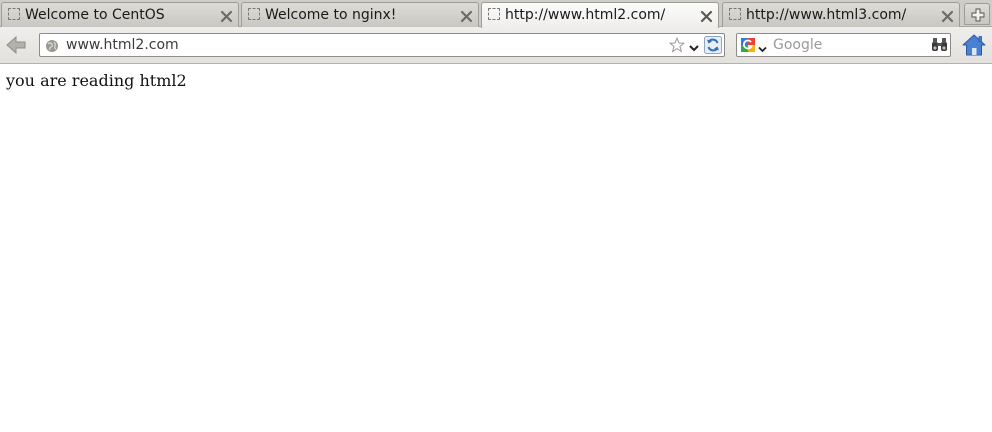 Image resolution: width=992 pixels, height=432 pixels. I want to click on tab-title: http://www.html3.com/, so click(826, 15).